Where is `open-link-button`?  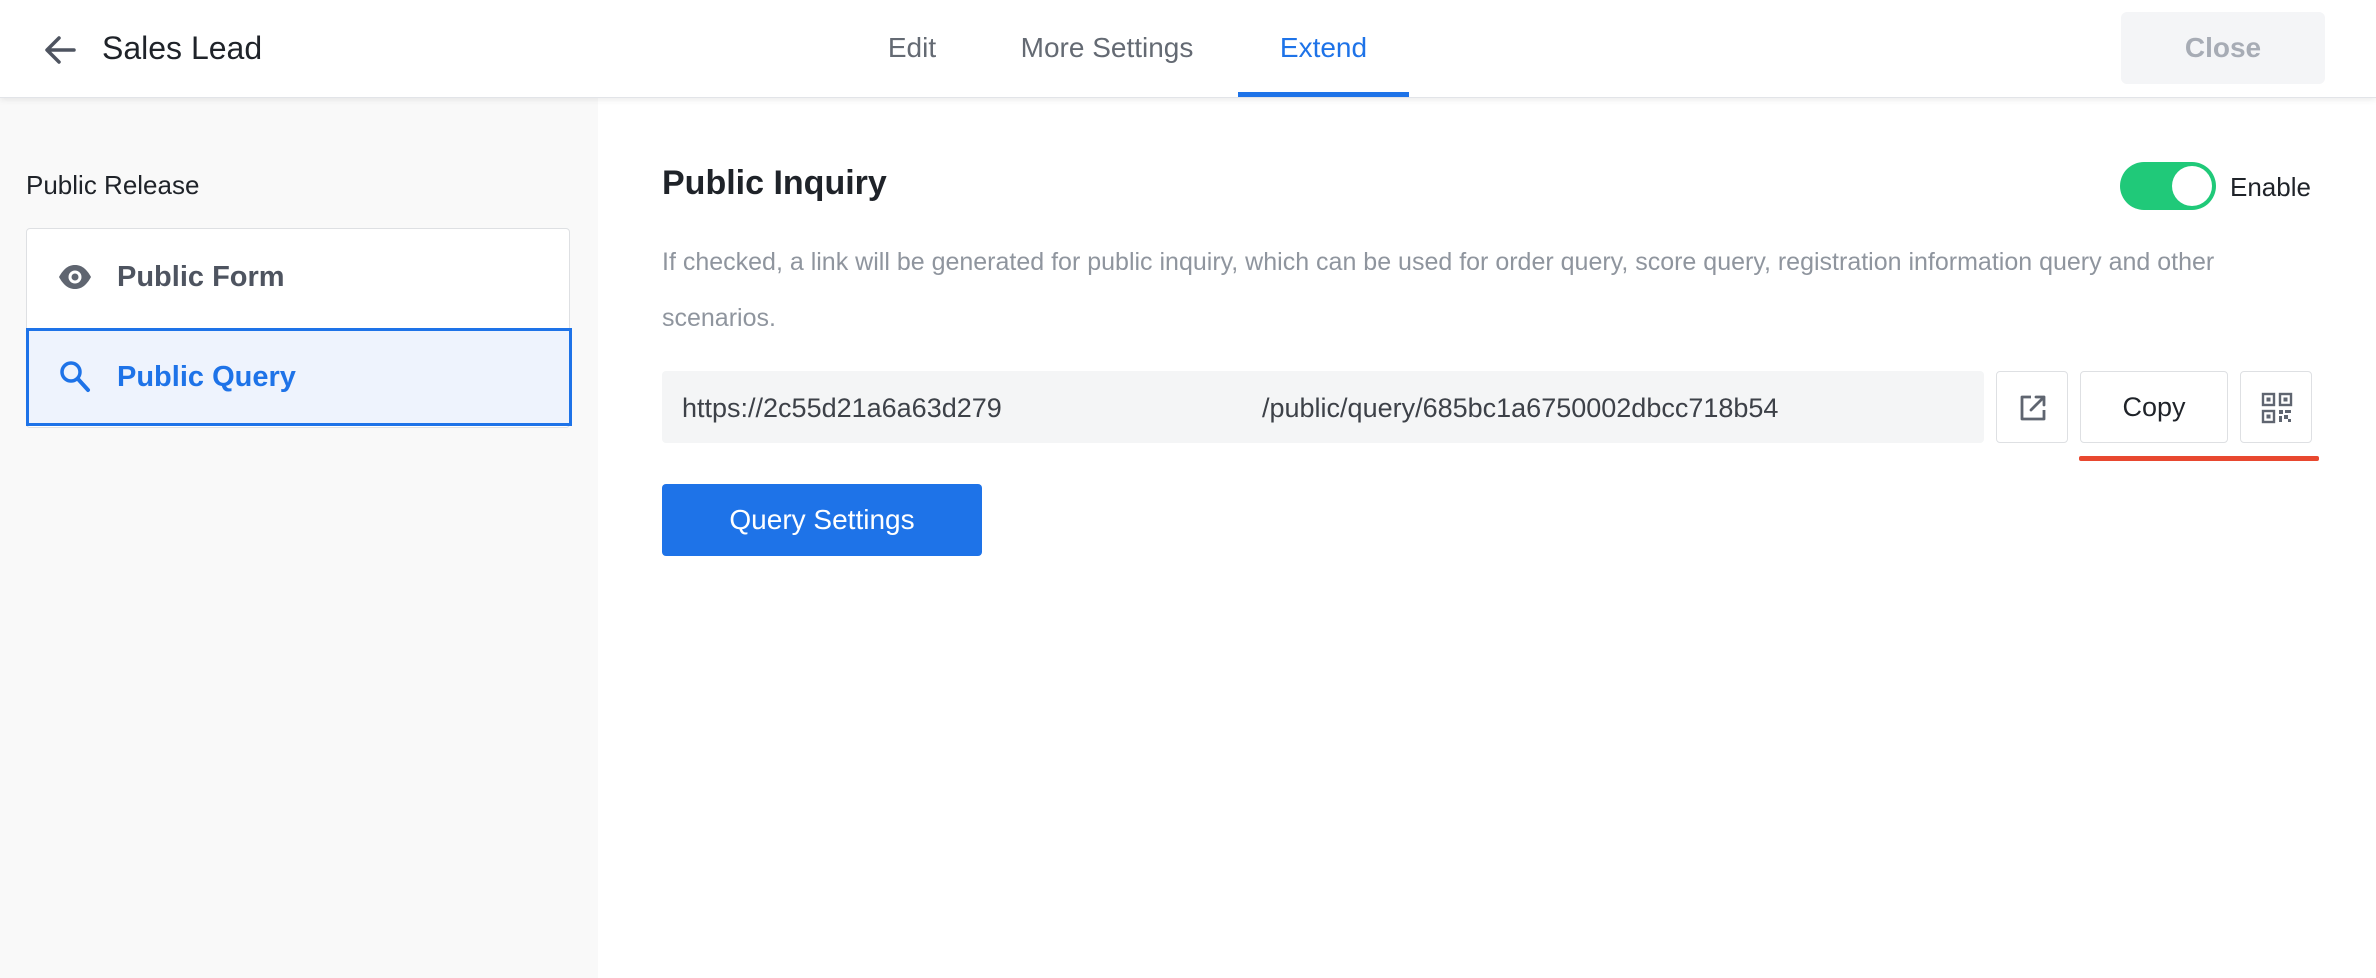 open-link-button is located at coordinates (2032, 407).